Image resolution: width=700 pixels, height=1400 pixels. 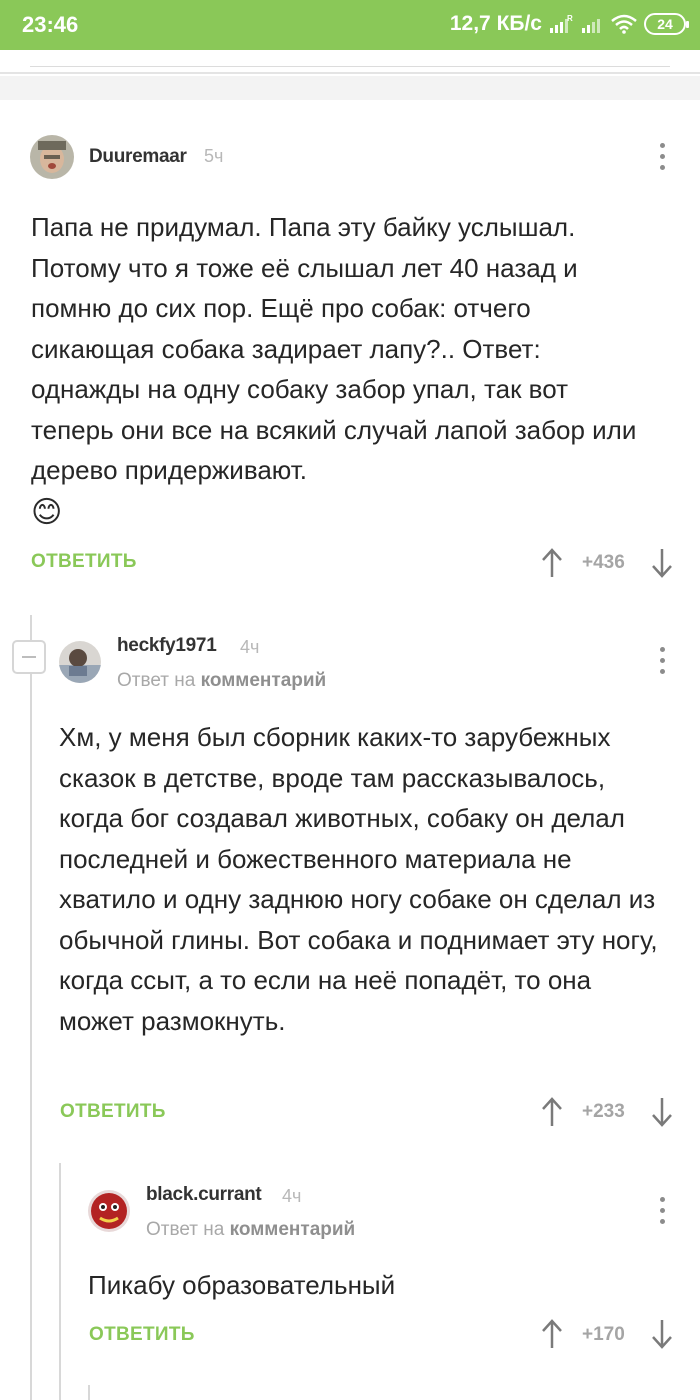 What do you see at coordinates (47, 512) in the screenshot?
I see `smile-emoji-icon: 😊` at bounding box center [47, 512].